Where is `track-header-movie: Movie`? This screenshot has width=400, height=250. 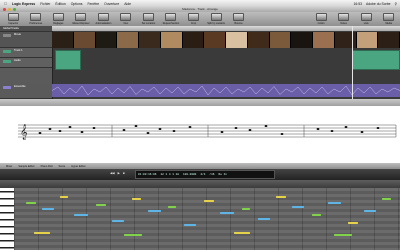
track-header-movie: Movie is located at coordinates (26, 40).